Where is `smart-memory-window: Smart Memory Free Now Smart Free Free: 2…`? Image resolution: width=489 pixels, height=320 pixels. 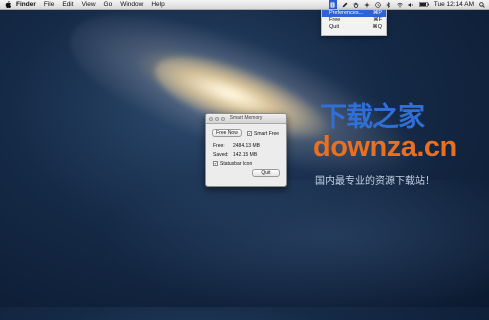
smart-memory-window: Smart Memory Free Now Smart Free Free: 2… is located at coordinates (246, 150).